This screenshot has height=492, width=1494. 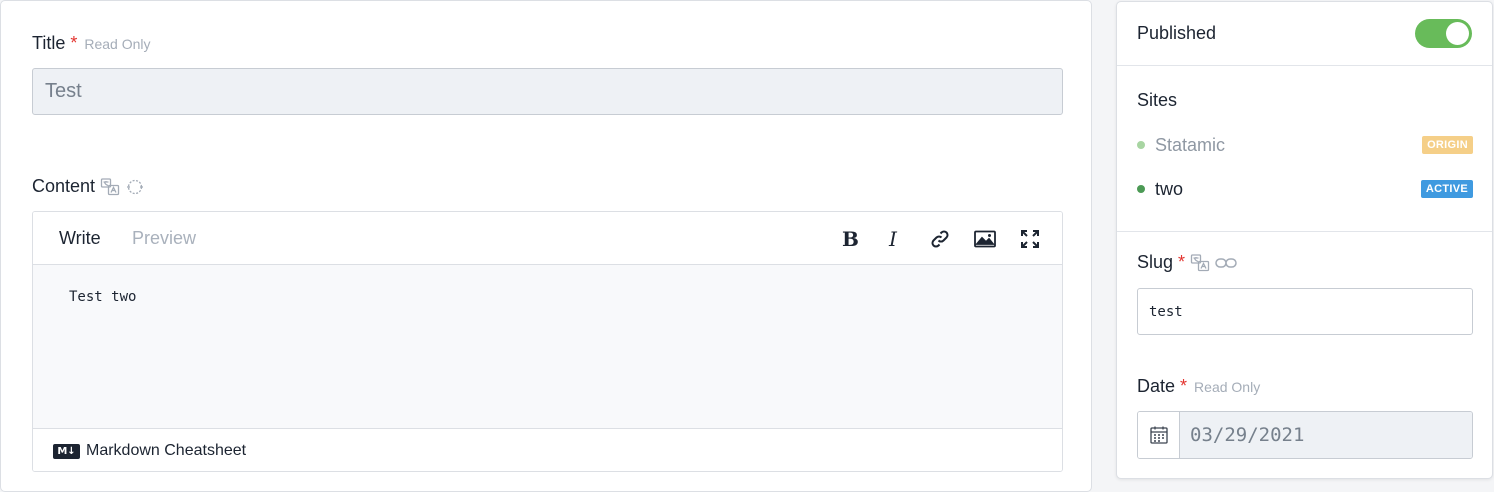 I want to click on tab-preview: Preview, so click(x=164, y=238).